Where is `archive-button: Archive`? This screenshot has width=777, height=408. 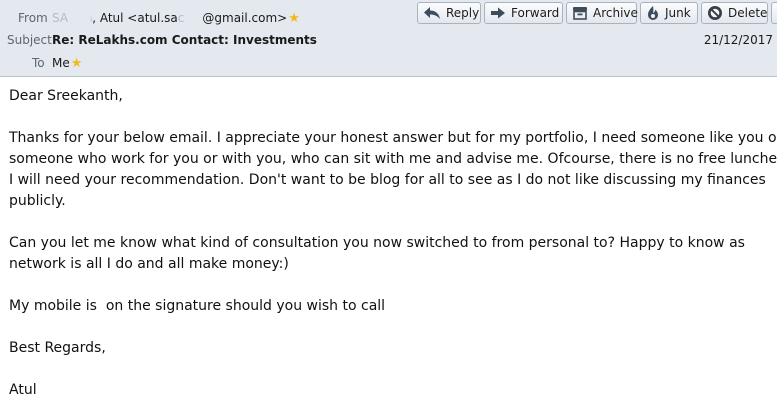
archive-button: Archive is located at coordinates (602, 13).